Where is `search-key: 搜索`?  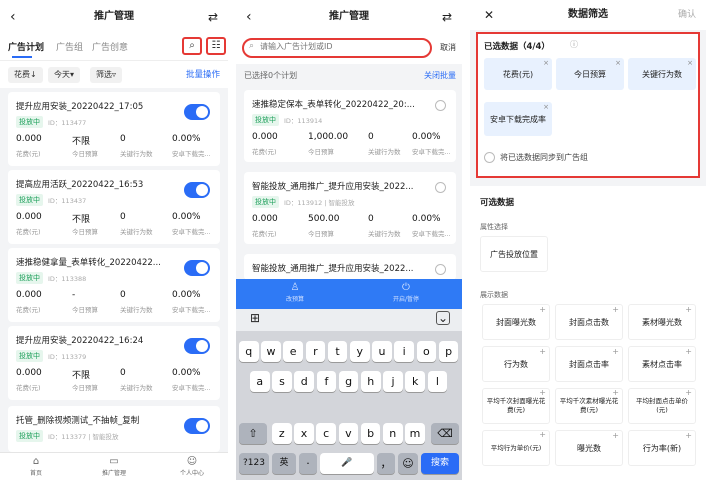 search-key: 搜索 is located at coordinates (440, 463).